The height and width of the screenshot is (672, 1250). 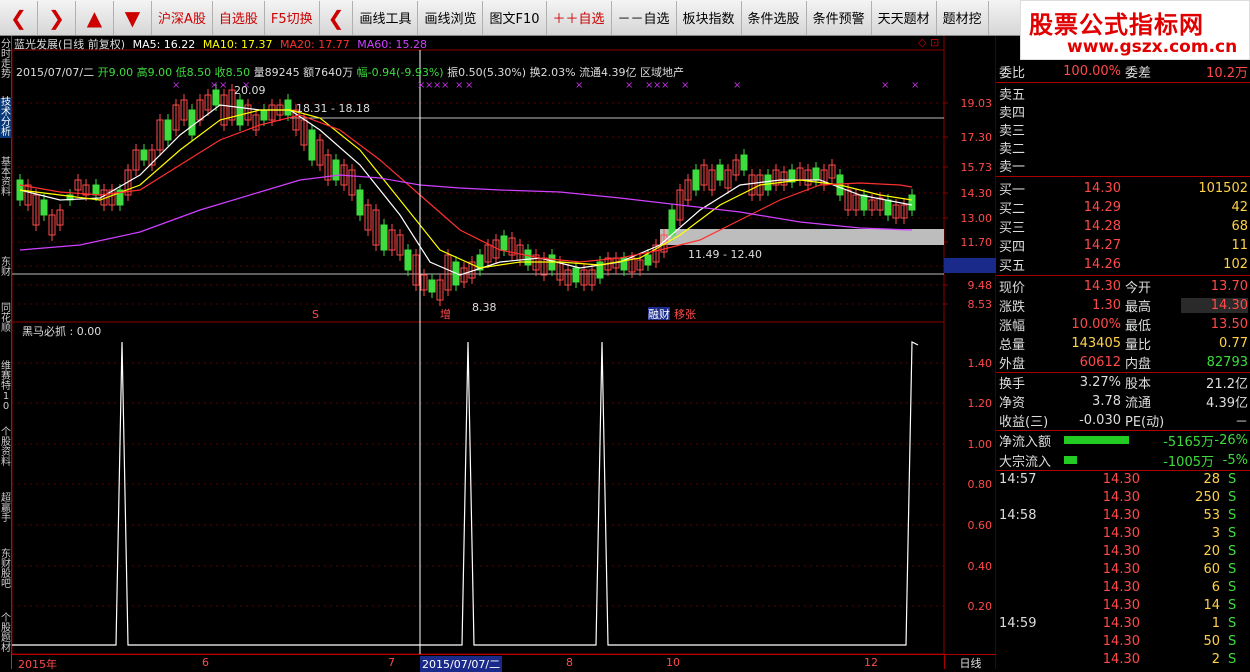 I want to click on volume-value: 量89245, so click(x=276, y=72).